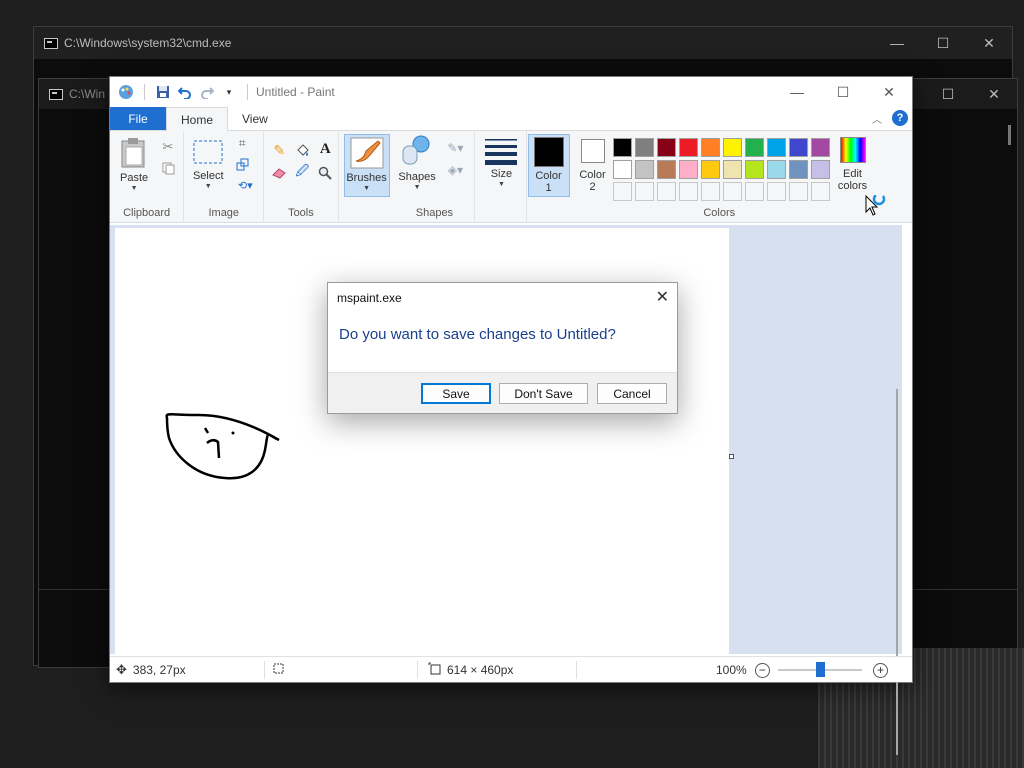 The image size is (1024, 768). Describe the element at coordinates (632, 393) in the screenshot. I see `cancel-button: Cancel` at that location.